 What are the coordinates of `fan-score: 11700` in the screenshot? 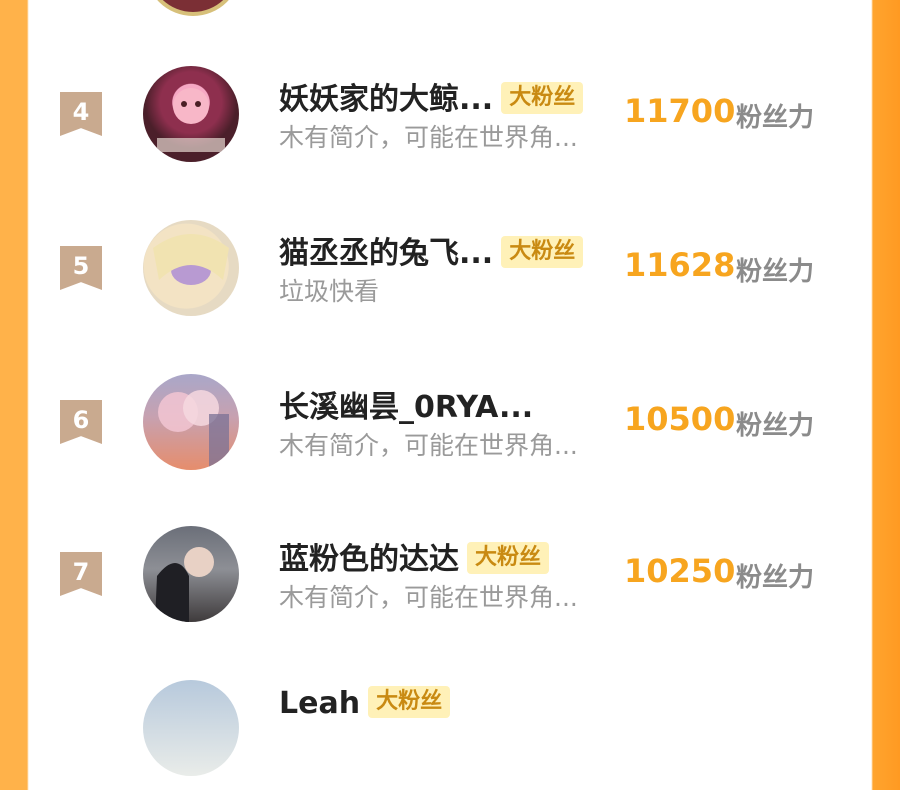 It's located at (680, 111).